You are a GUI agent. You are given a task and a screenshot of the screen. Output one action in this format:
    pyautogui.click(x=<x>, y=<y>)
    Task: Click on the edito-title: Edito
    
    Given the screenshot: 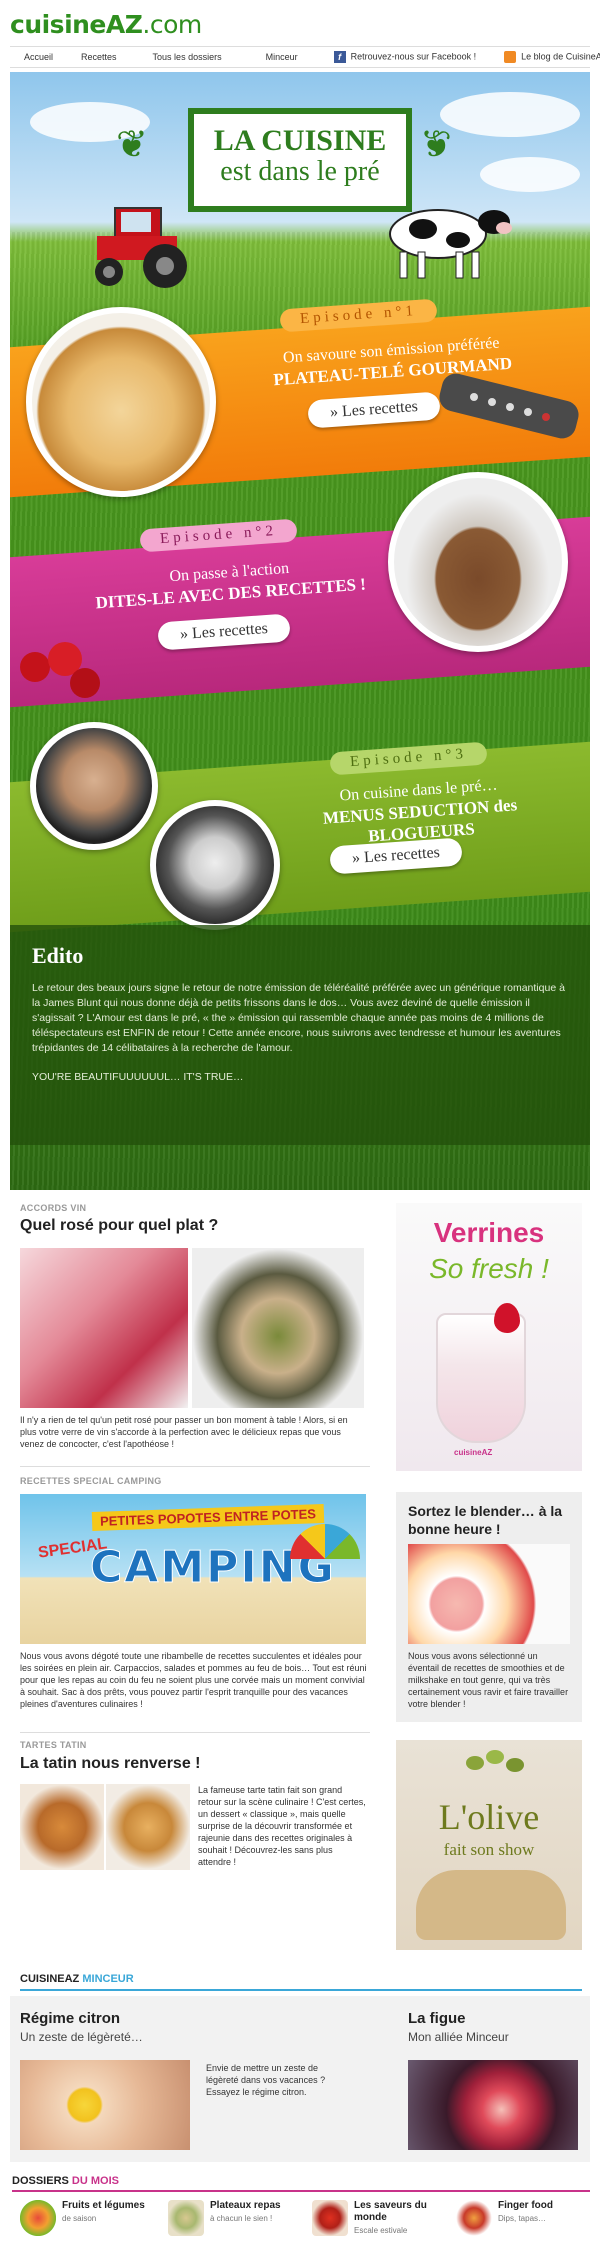 What is the action you would take?
    pyautogui.click(x=58, y=955)
    